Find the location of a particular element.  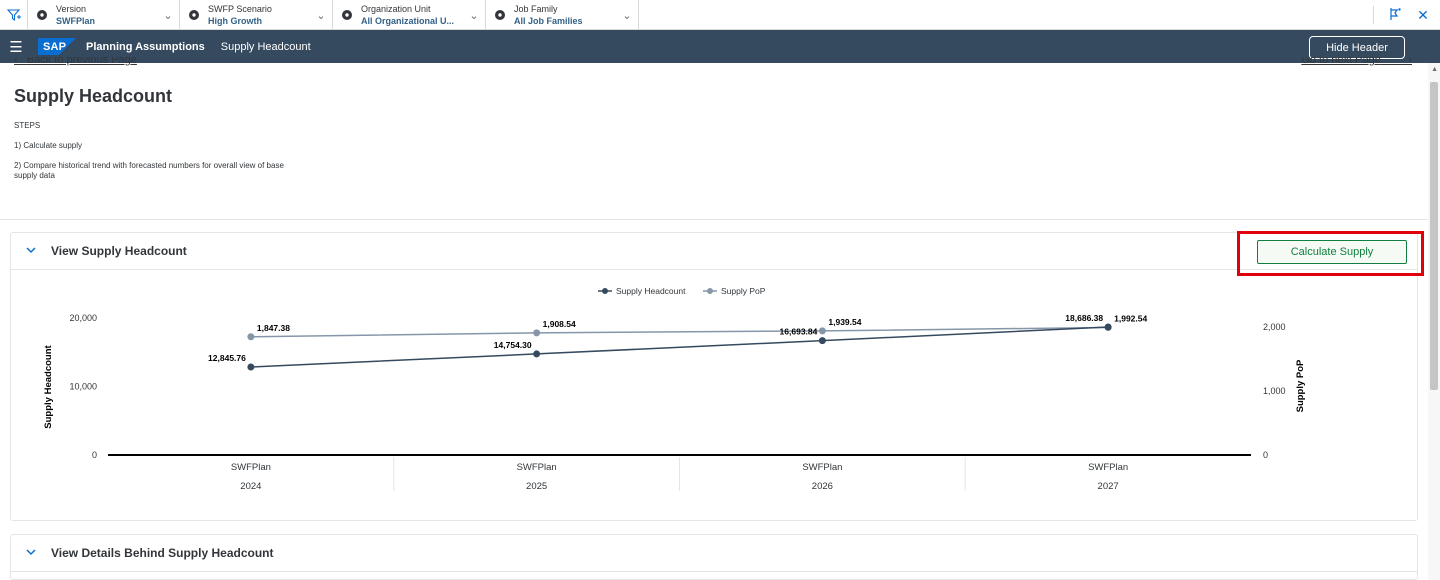

panel-header: View Supply Headcount Calculate Supply is located at coordinates (717, 253).